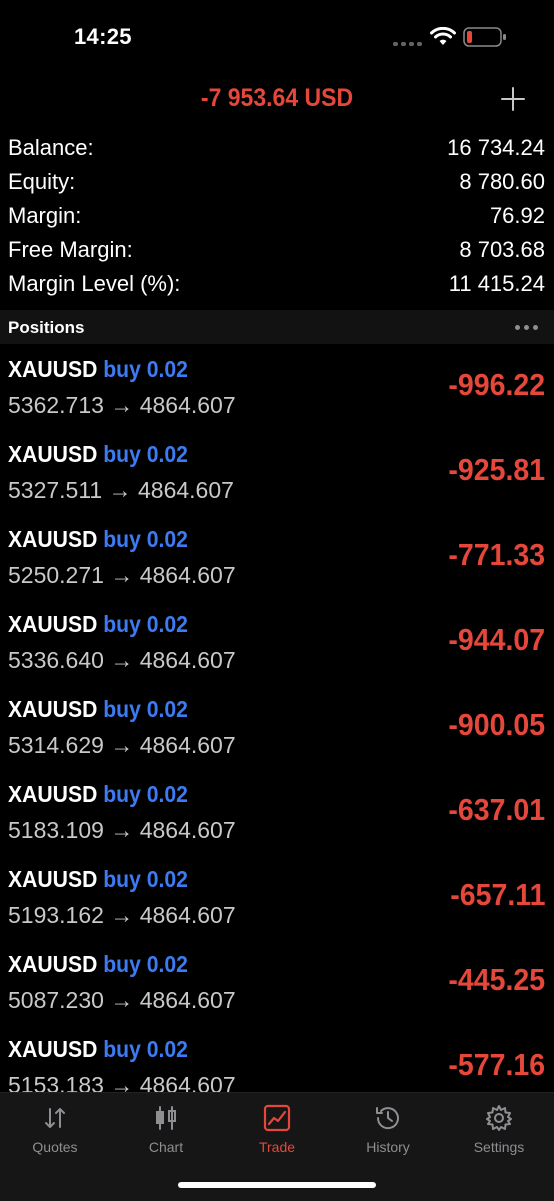 This screenshot has height=1201, width=554. Describe the element at coordinates (496, 384) in the screenshot. I see `position-profit: -996.22` at that location.